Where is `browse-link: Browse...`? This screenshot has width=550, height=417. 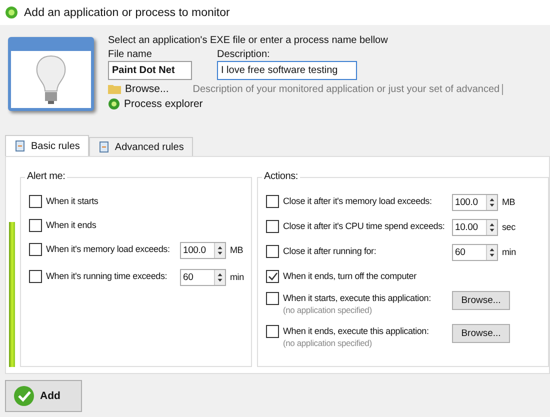 browse-link: Browse... is located at coordinates (138, 89).